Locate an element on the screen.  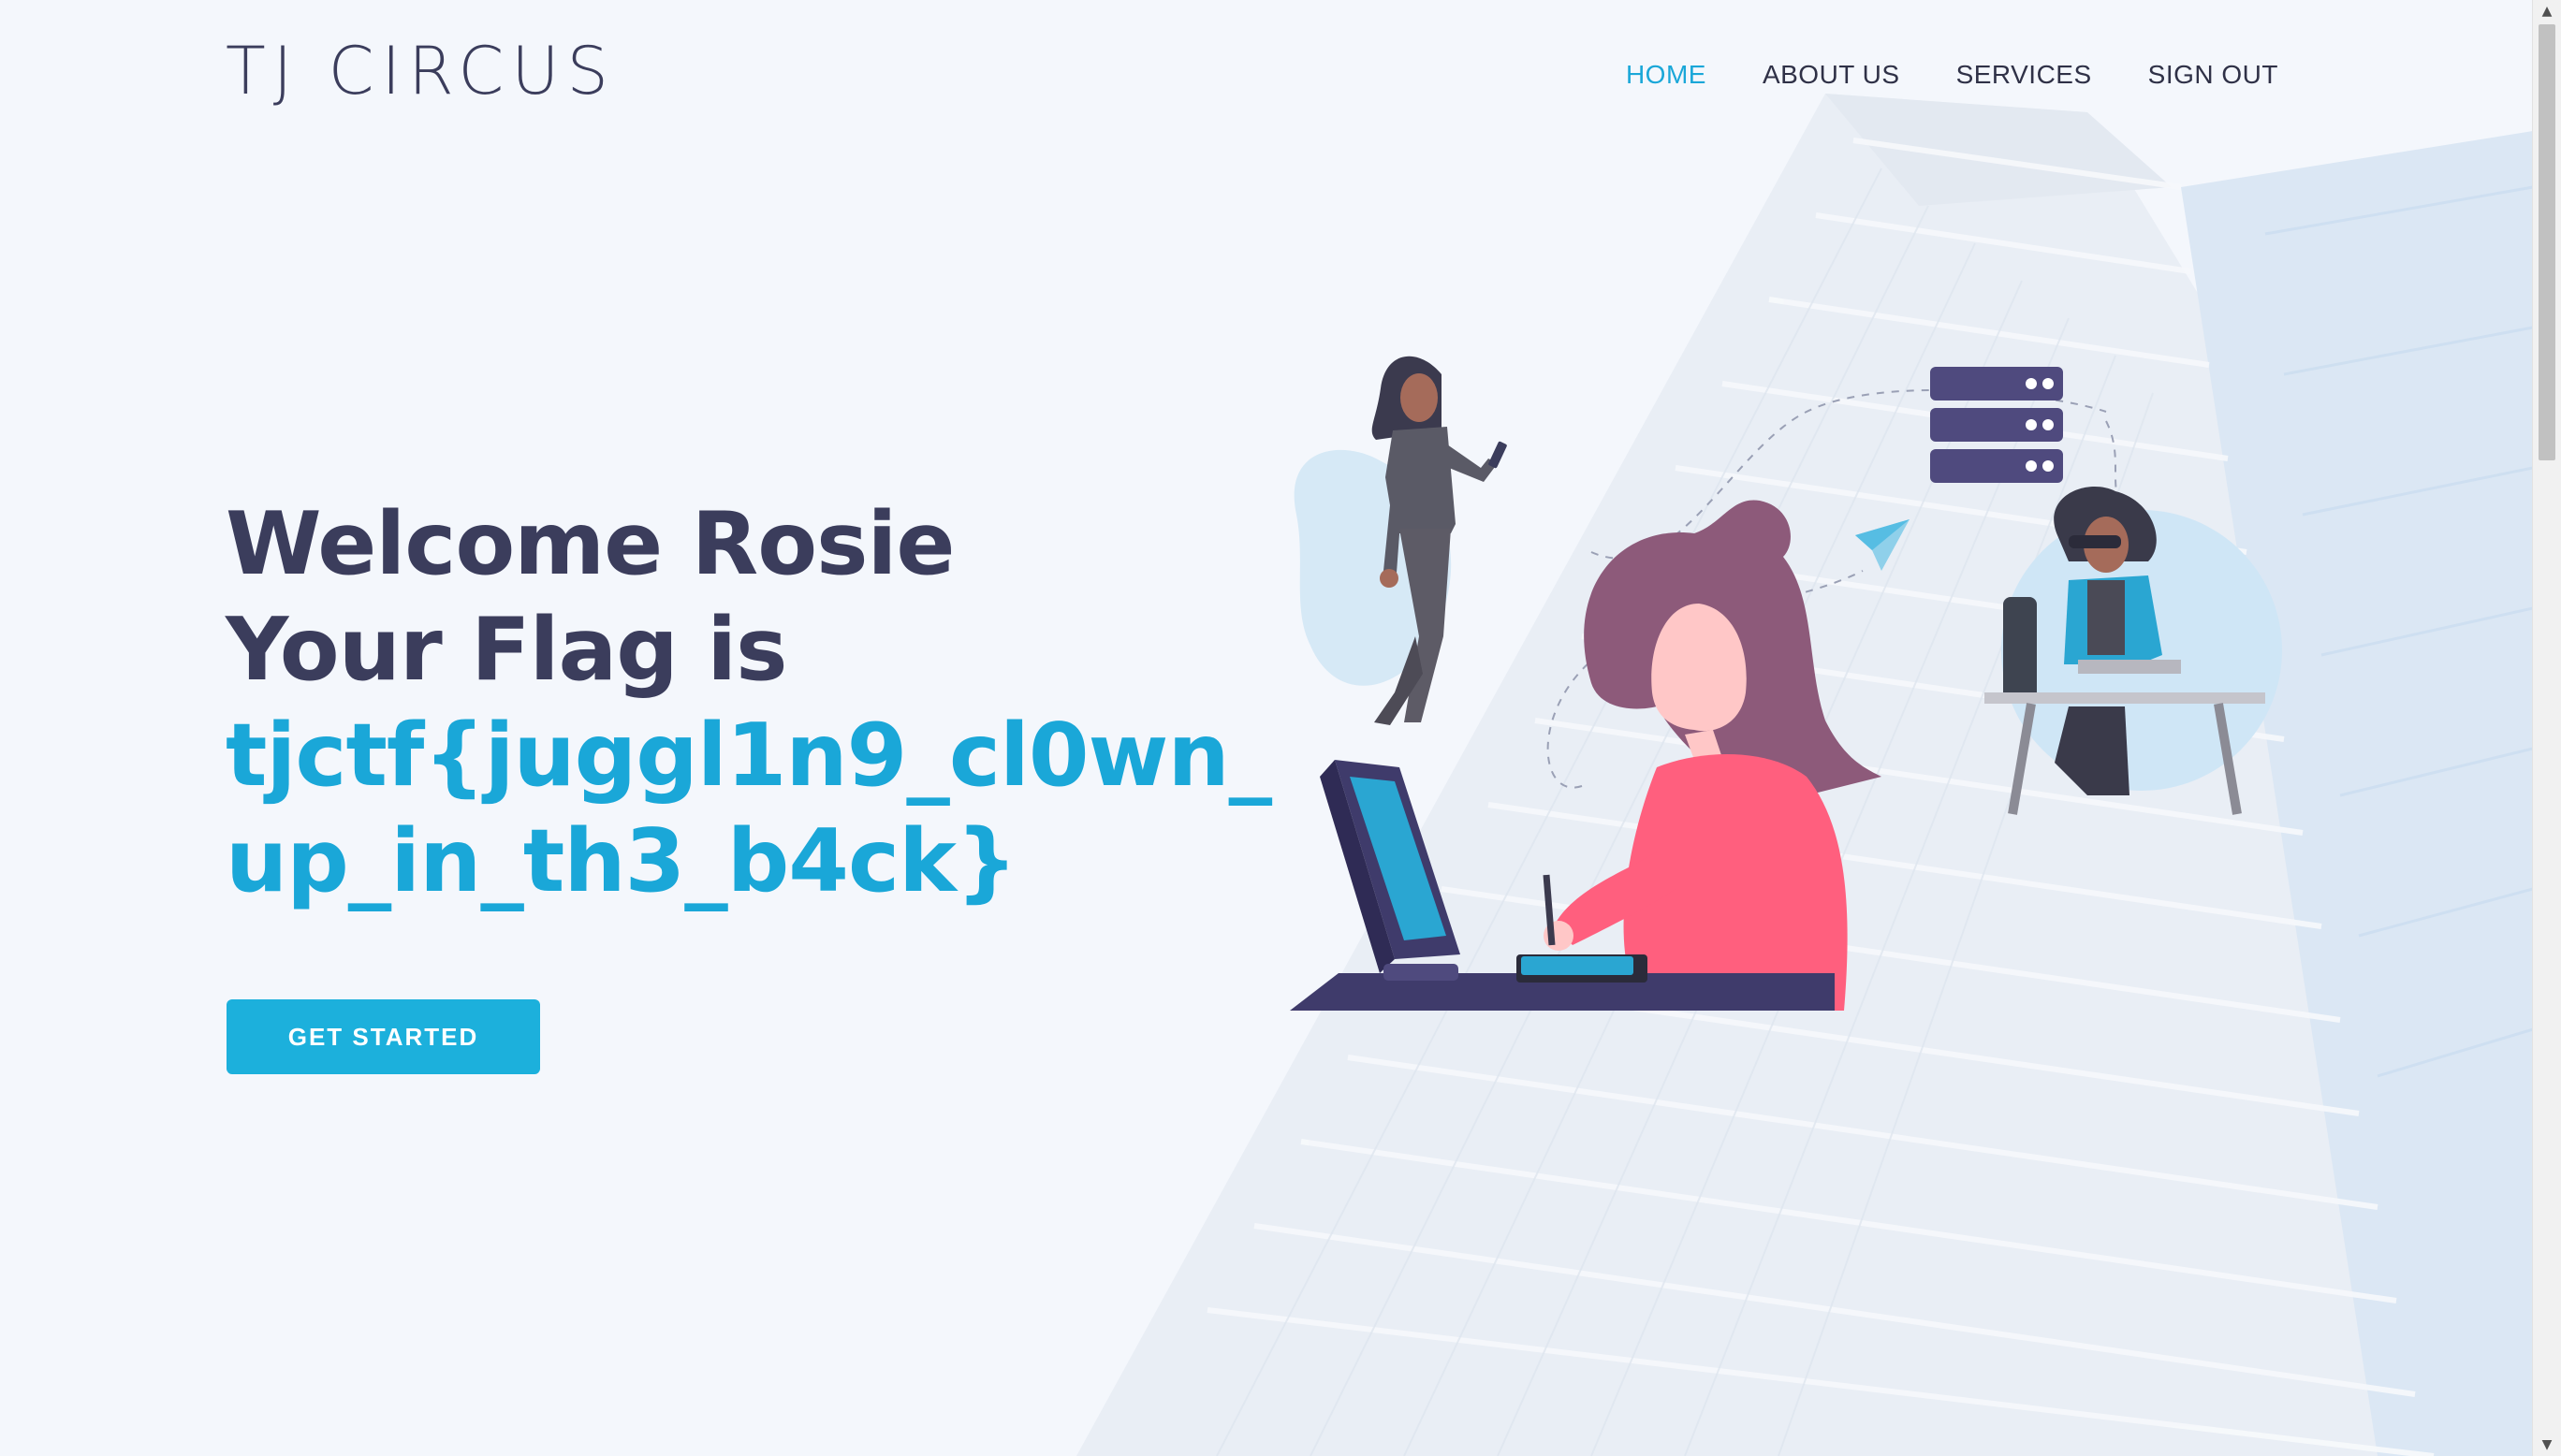
nav-about-link: ABOUT US is located at coordinates (1831, 75).